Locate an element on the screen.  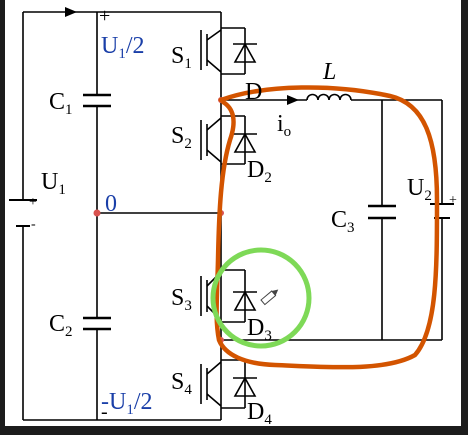
d4-label: D4 is located at coordinates (259, 413).